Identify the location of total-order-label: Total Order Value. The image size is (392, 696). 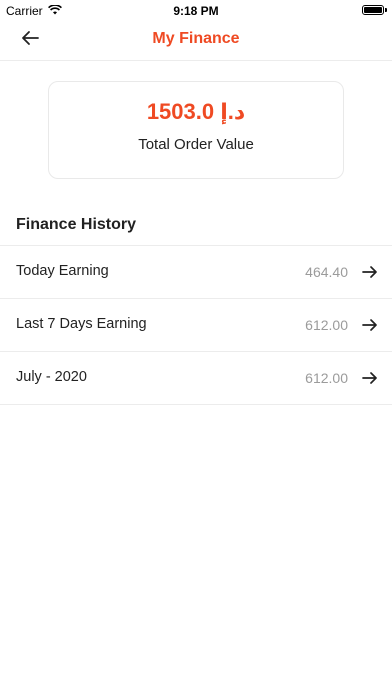
(196, 144).